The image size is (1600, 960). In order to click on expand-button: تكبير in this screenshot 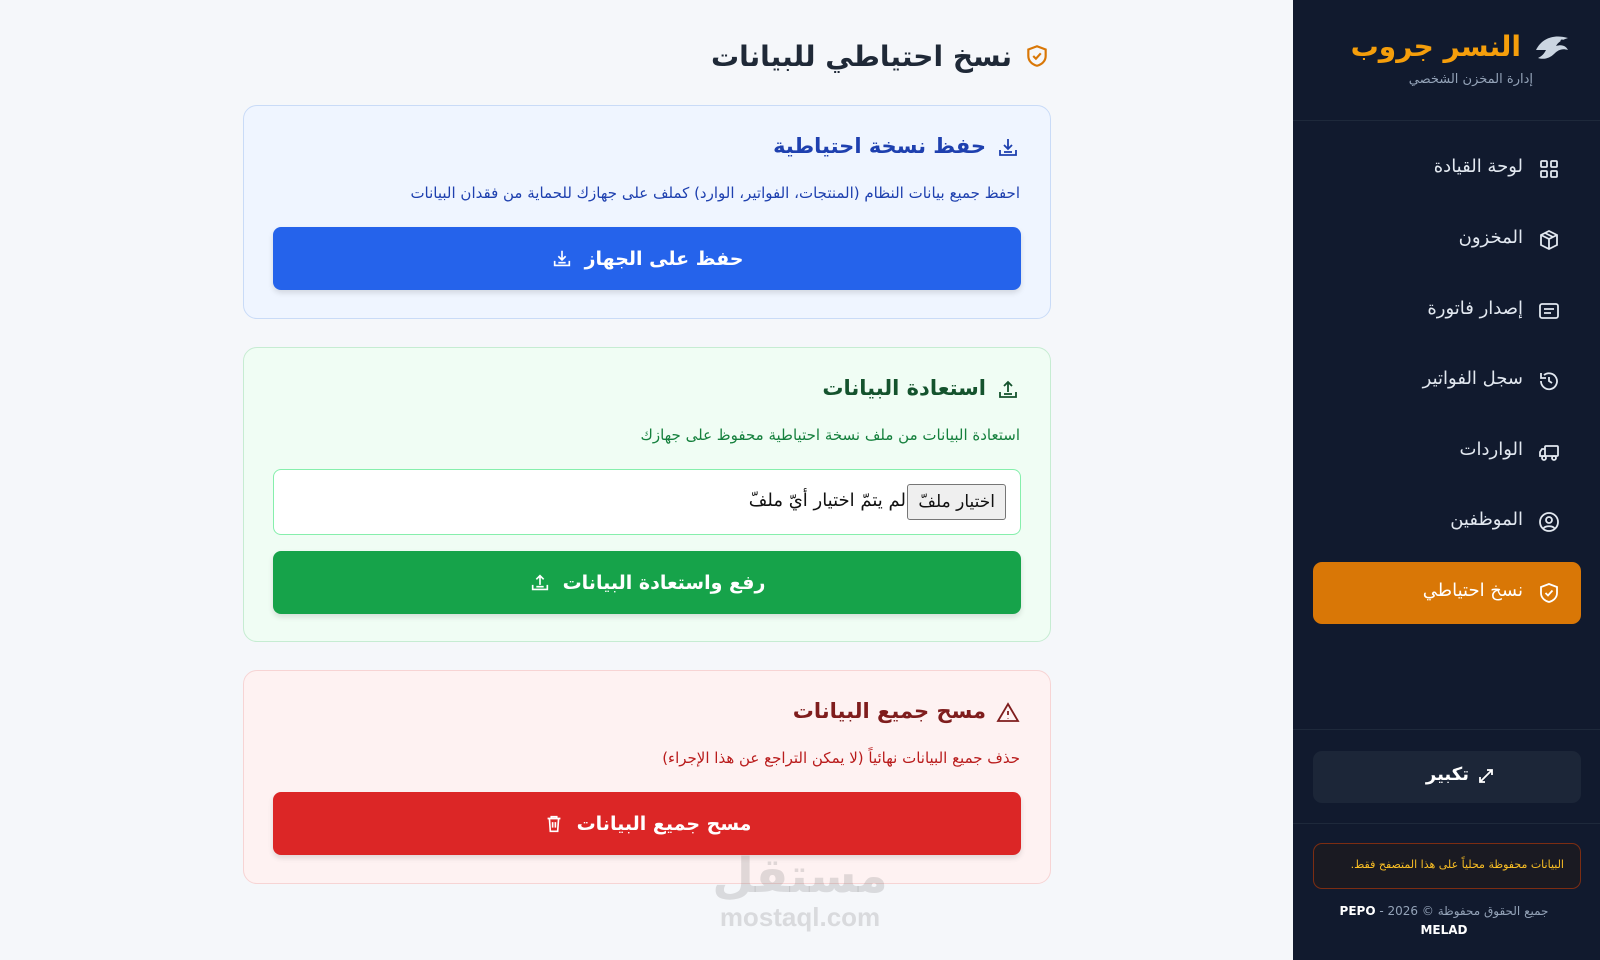, I will do `click(1447, 777)`.